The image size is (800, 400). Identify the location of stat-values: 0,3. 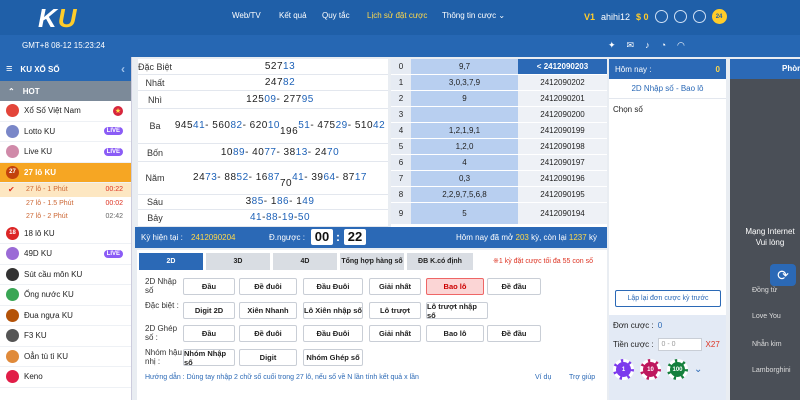
(464, 178).